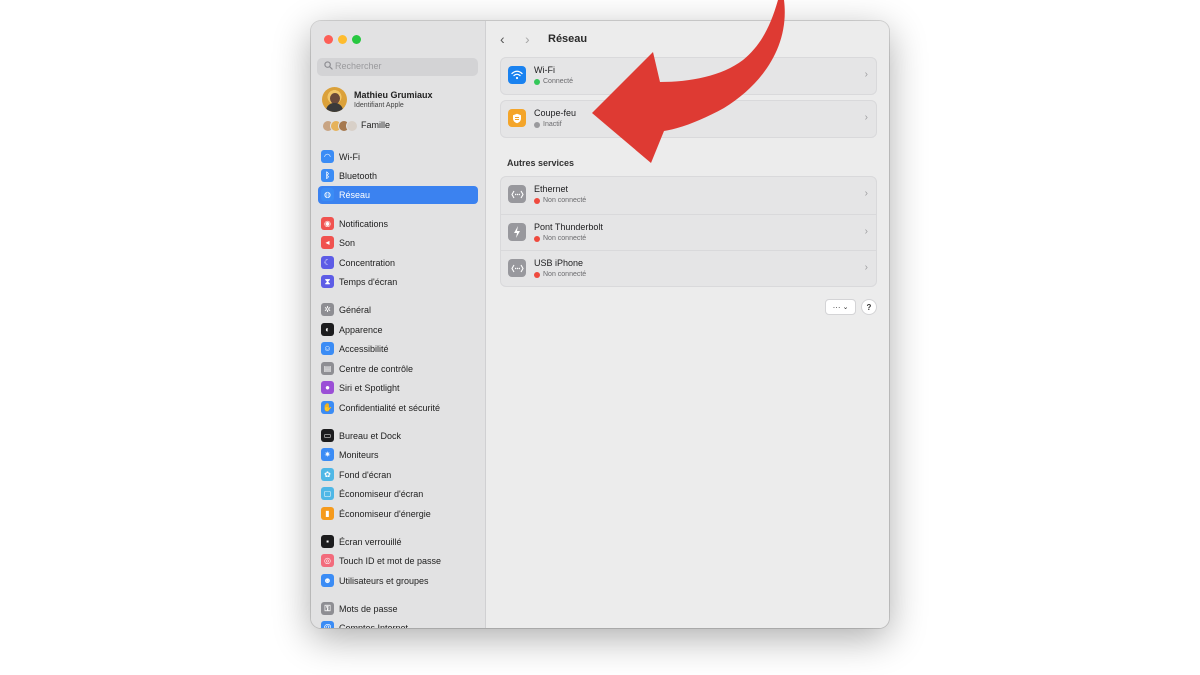 This screenshot has width=1200, height=675. Describe the element at coordinates (367, 263) in the screenshot. I see `sidebar-item-label: Concentration` at that location.